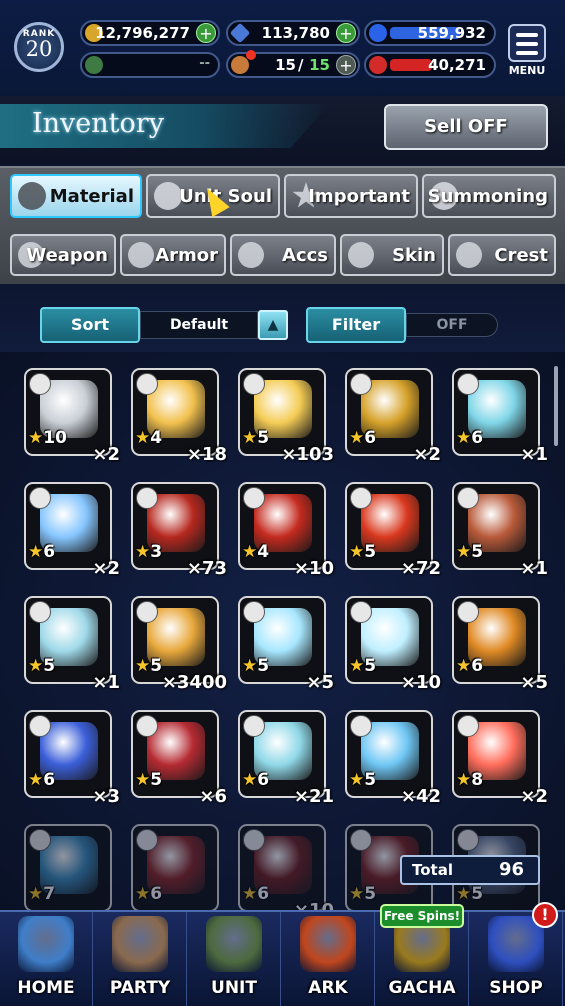  I want to click on nav-home-button: HOME, so click(46, 959).